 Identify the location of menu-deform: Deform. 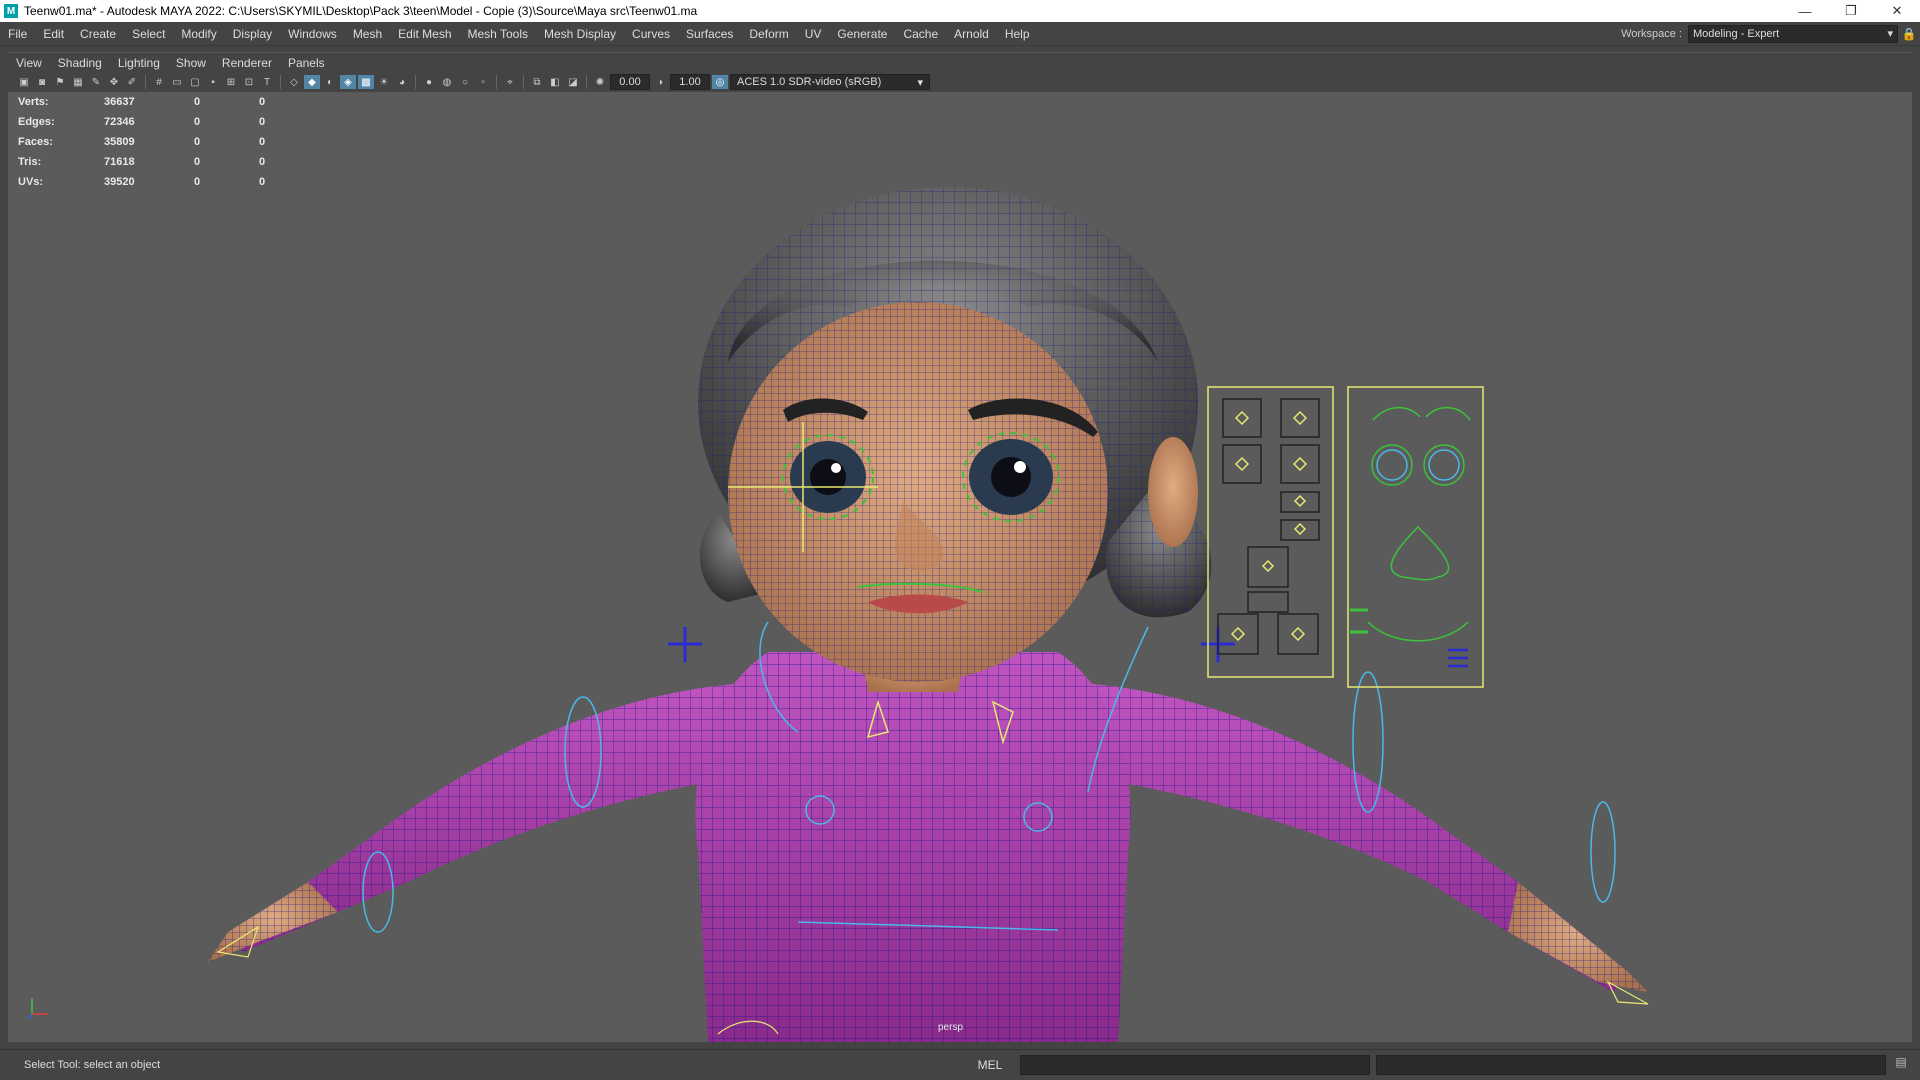
(768, 34).